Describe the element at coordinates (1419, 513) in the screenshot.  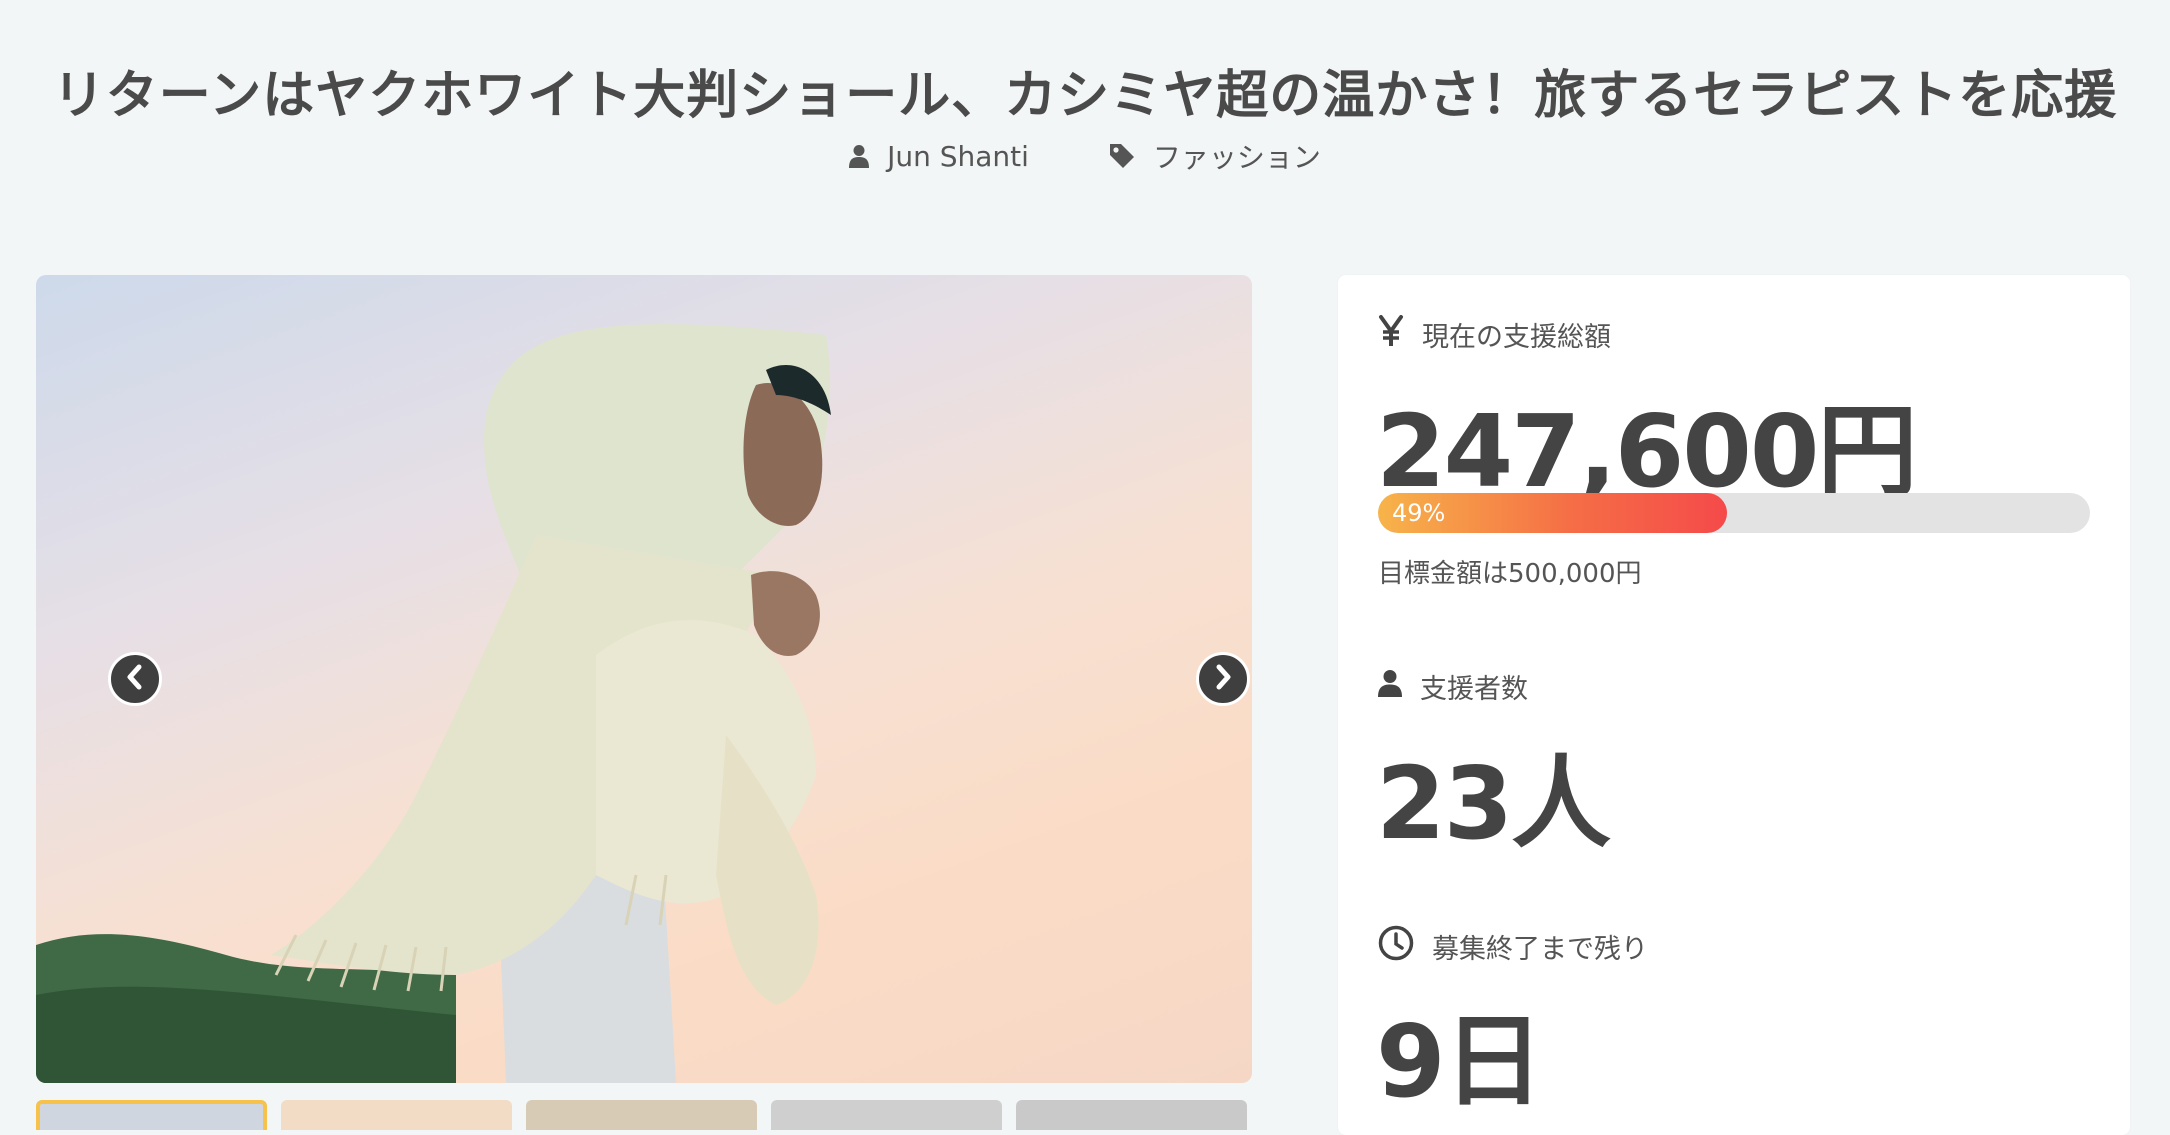
I see `funding-progress-percent: 49%` at that location.